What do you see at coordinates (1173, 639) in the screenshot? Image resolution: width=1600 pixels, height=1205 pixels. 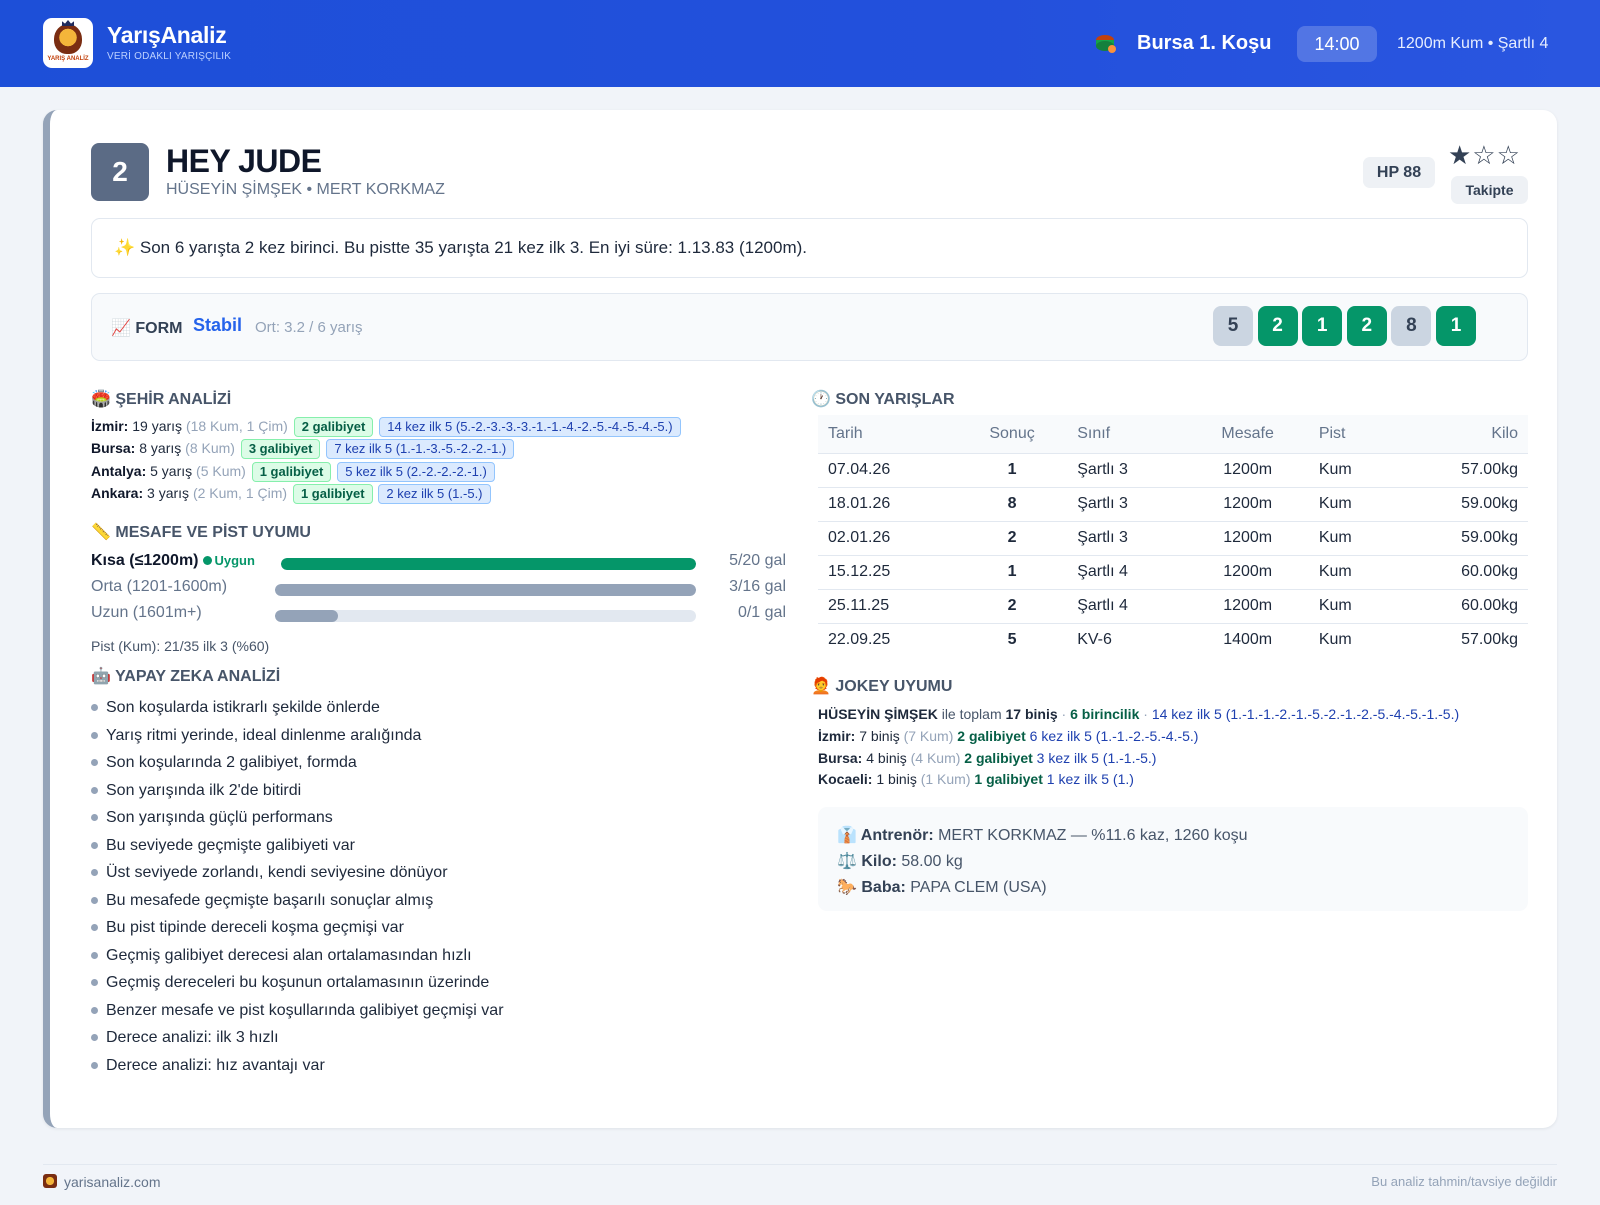 I see `table-row: 22.09.25 5 KV-6 1400m Kum 57.00kg` at bounding box center [1173, 639].